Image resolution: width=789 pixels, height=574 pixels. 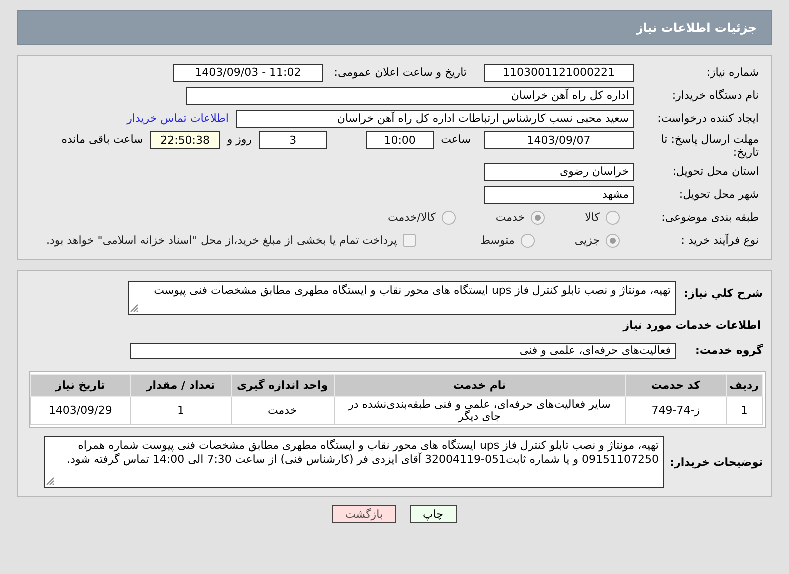 I want to click on option-label: پرداخت تمام یا بخشی از مبلغ خرید،از محل "اسناد خزانه اسلامی" خواهد بود., so click(x=222, y=240).